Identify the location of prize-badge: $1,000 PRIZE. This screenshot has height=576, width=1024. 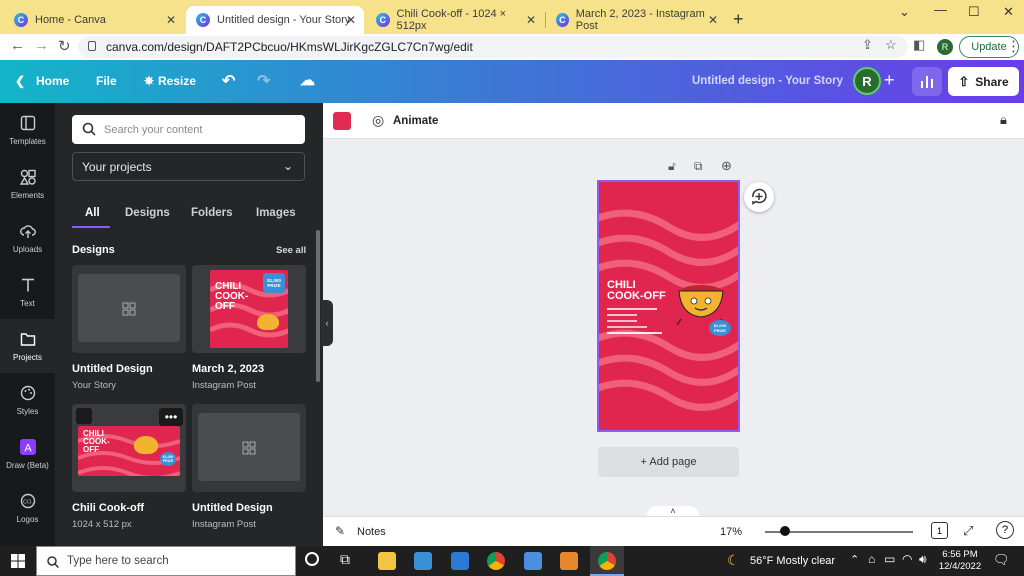
(168, 459).